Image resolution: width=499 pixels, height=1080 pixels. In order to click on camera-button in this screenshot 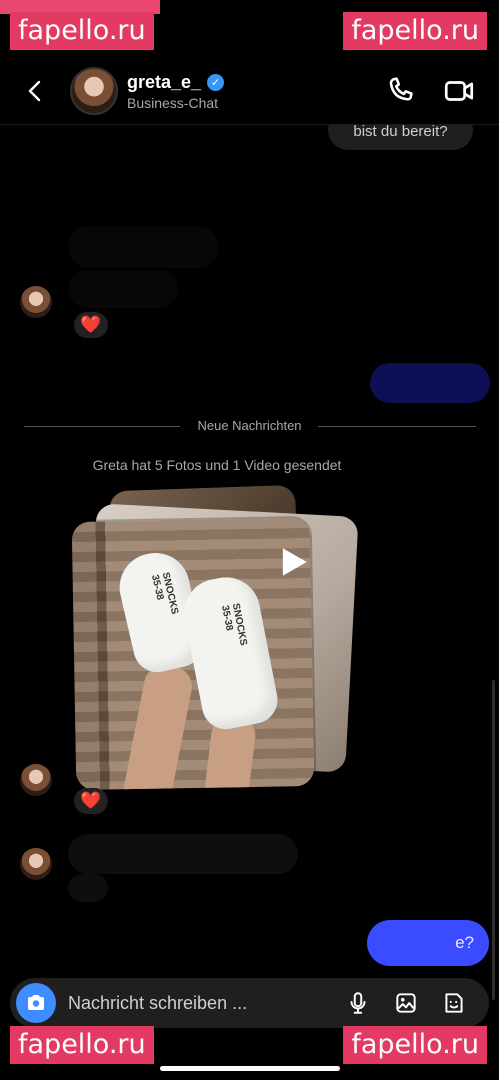, I will do `click(36, 1003)`.